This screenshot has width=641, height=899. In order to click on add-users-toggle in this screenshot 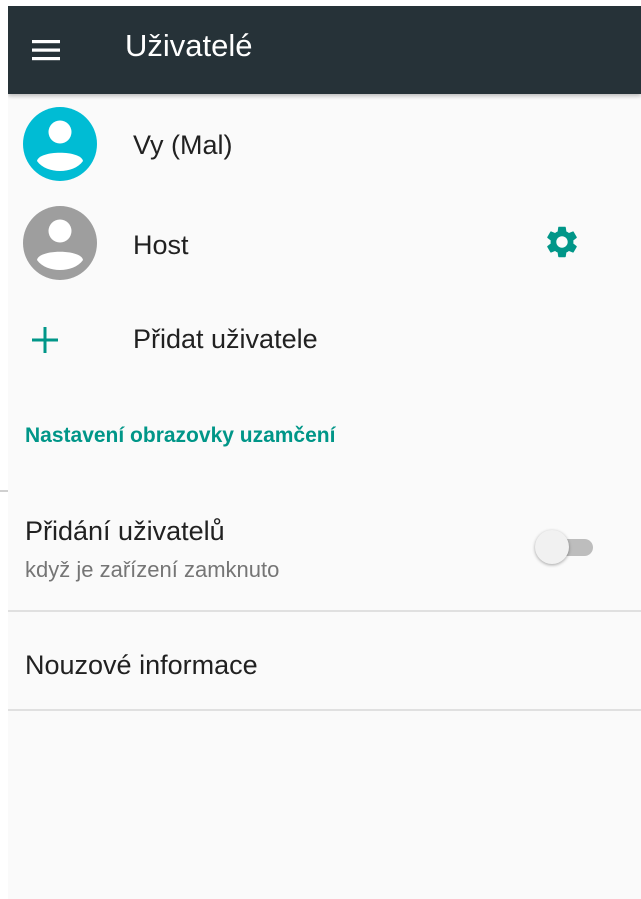, I will do `click(565, 547)`.